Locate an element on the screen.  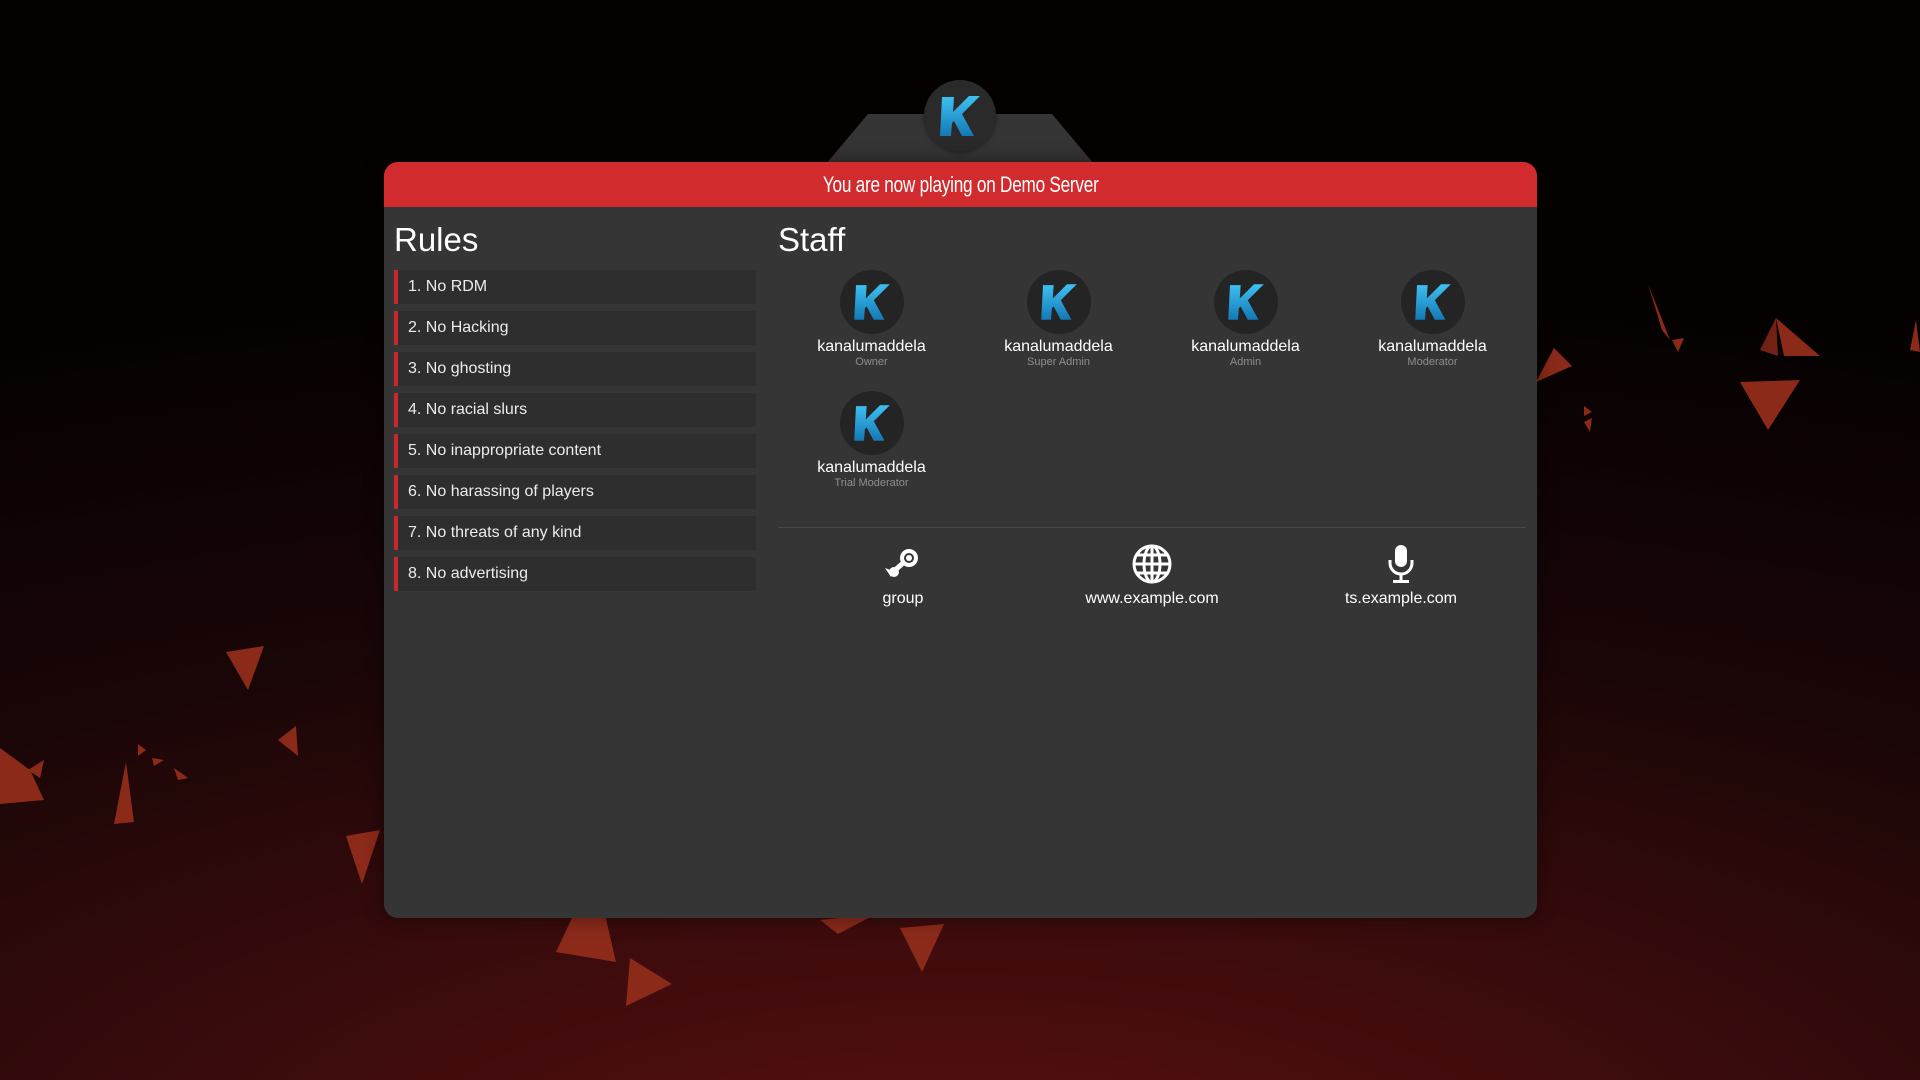
rule-item: 4. No racial slurs is located at coordinates (575, 410).